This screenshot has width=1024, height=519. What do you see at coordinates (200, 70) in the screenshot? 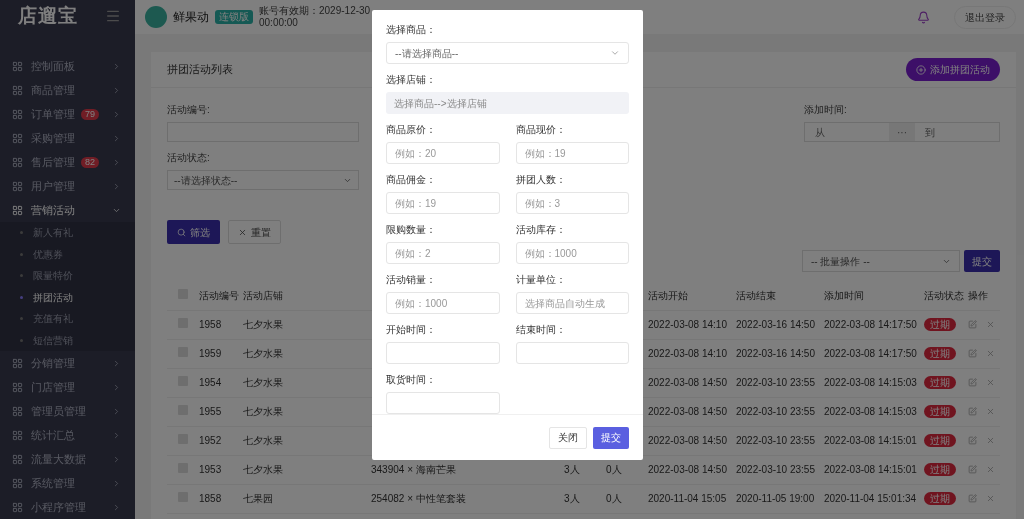
I see `page-title: 拼团活动列表` at bounding box center [200, 70].